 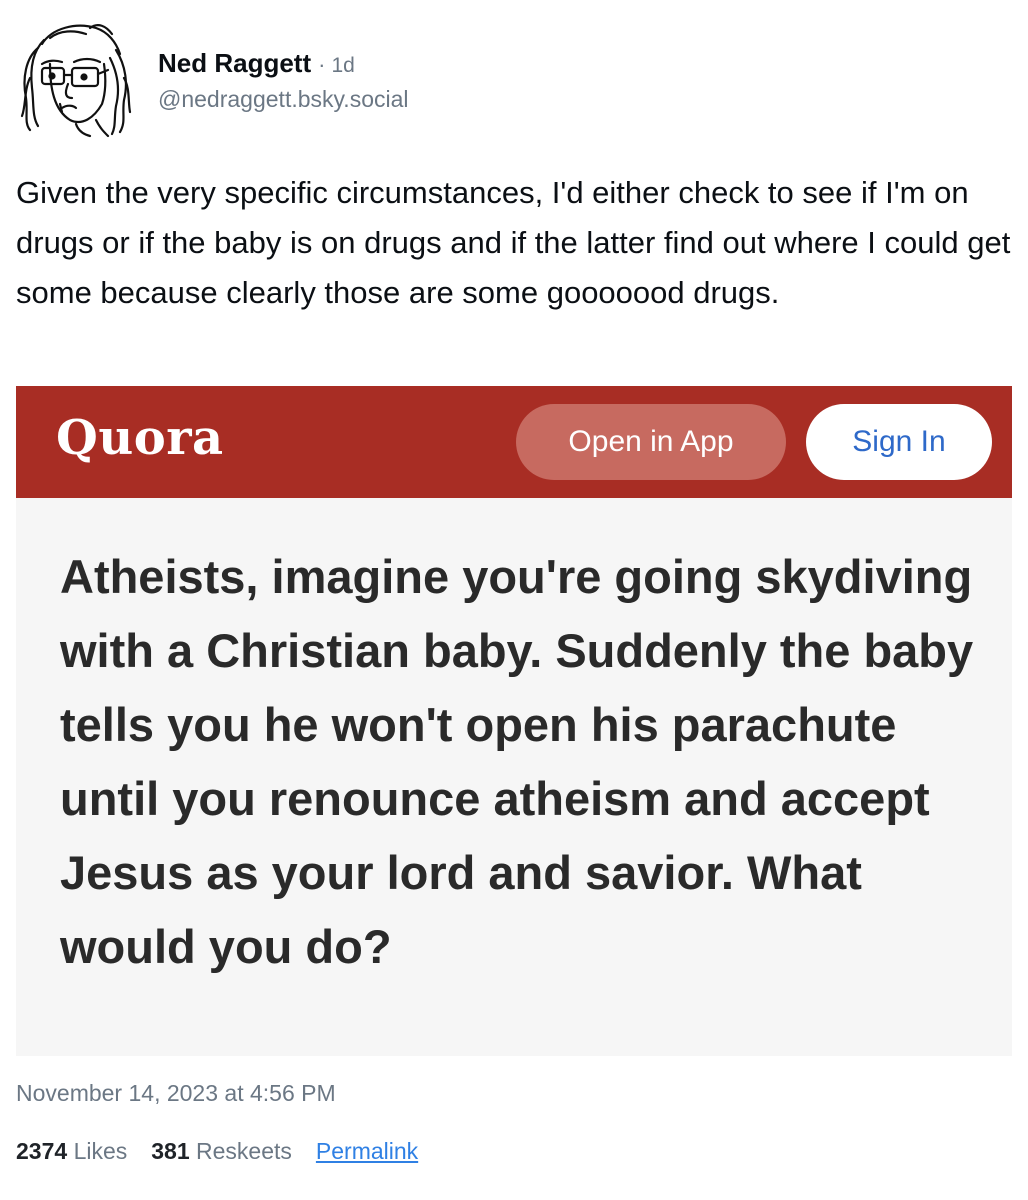 I want to click on reskeets-label: Reskeets, so click(x=244, y=1151).